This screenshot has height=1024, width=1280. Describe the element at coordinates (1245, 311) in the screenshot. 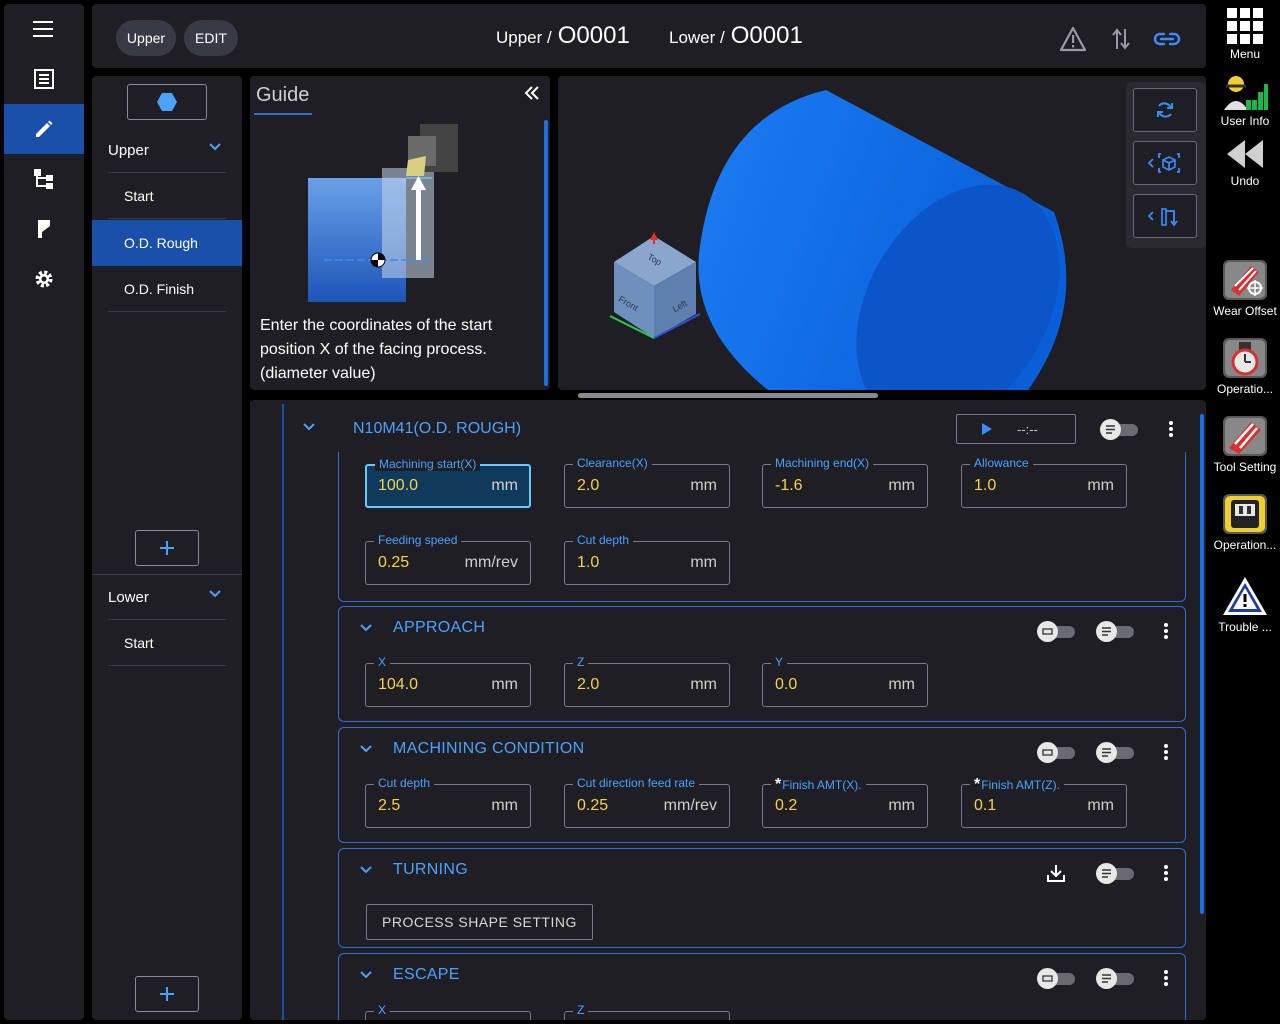

I see `wear-offset-label: Wear Offset` at that location.